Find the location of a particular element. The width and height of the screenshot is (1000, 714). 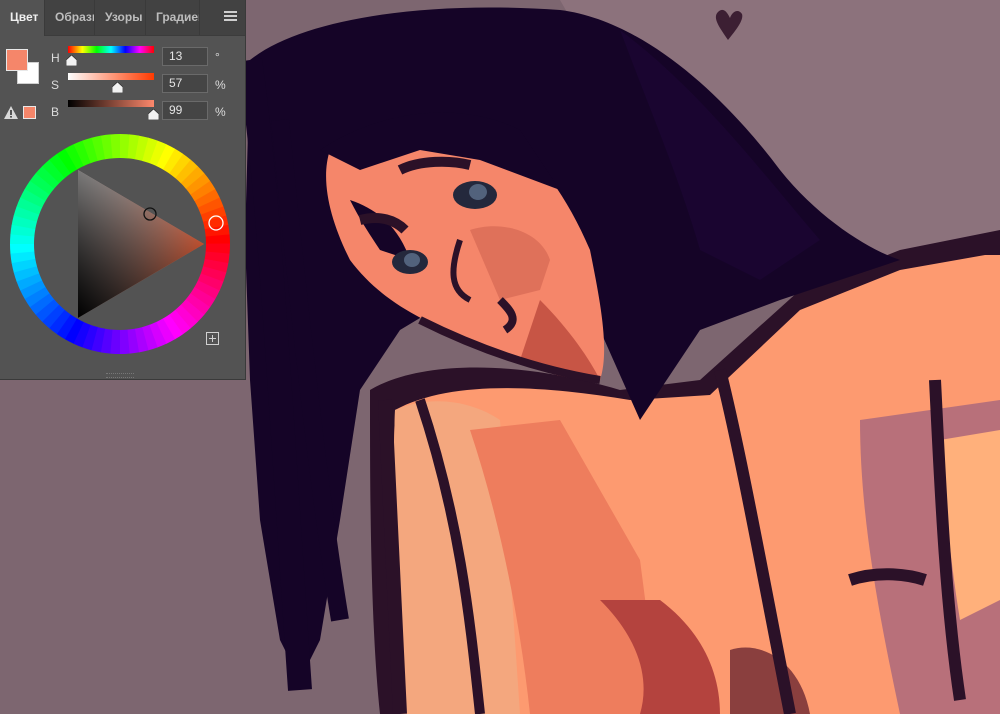

brightness-value-field: 99 is located at coordinates (185, 110).